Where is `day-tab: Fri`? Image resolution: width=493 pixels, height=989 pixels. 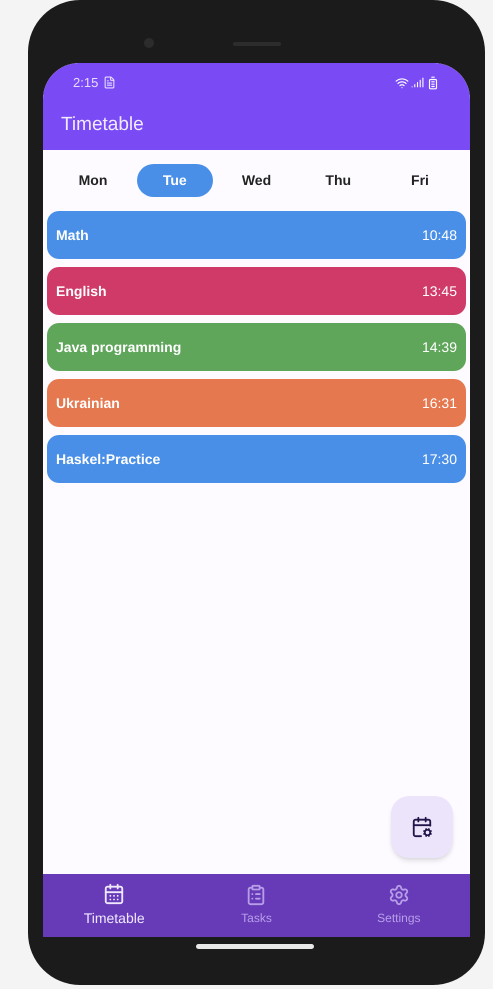
day-tab: Fri is located at coordinates (420, 180).